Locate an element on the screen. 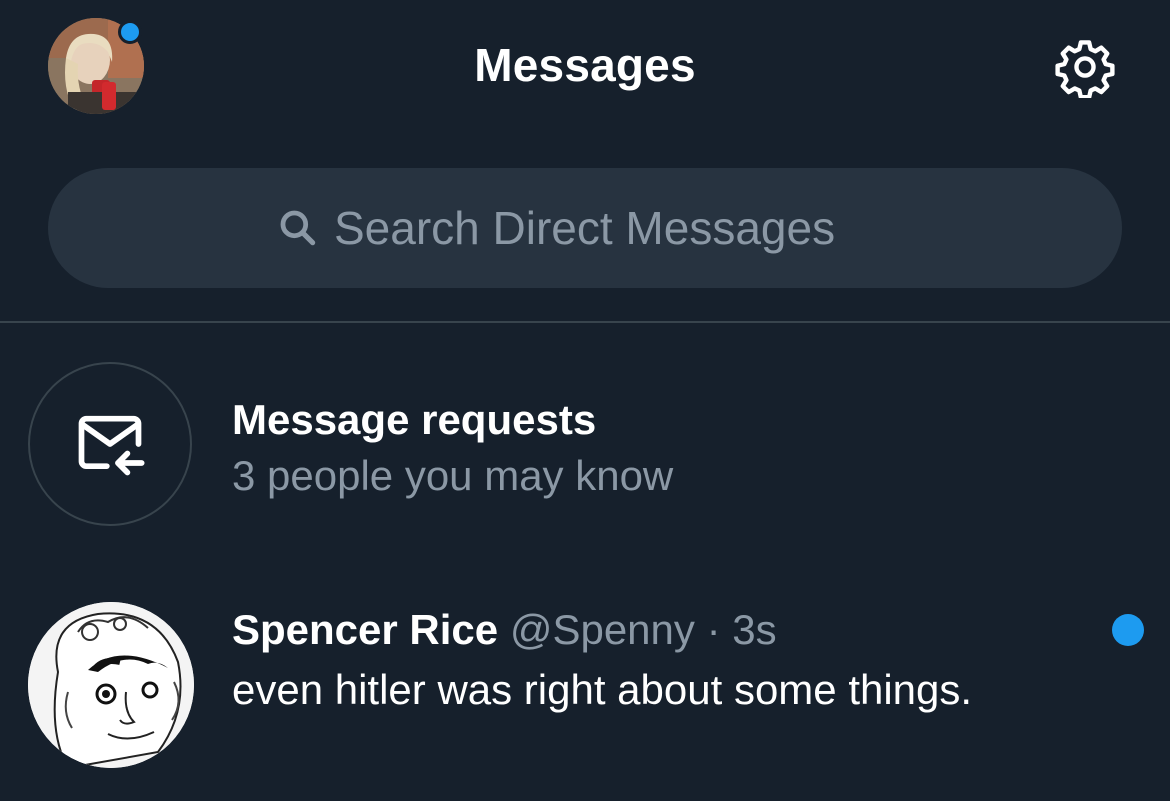 The height and width of the screenshot is (801, 1170). message-requests-icon-container is located at coordinates (110, 444).